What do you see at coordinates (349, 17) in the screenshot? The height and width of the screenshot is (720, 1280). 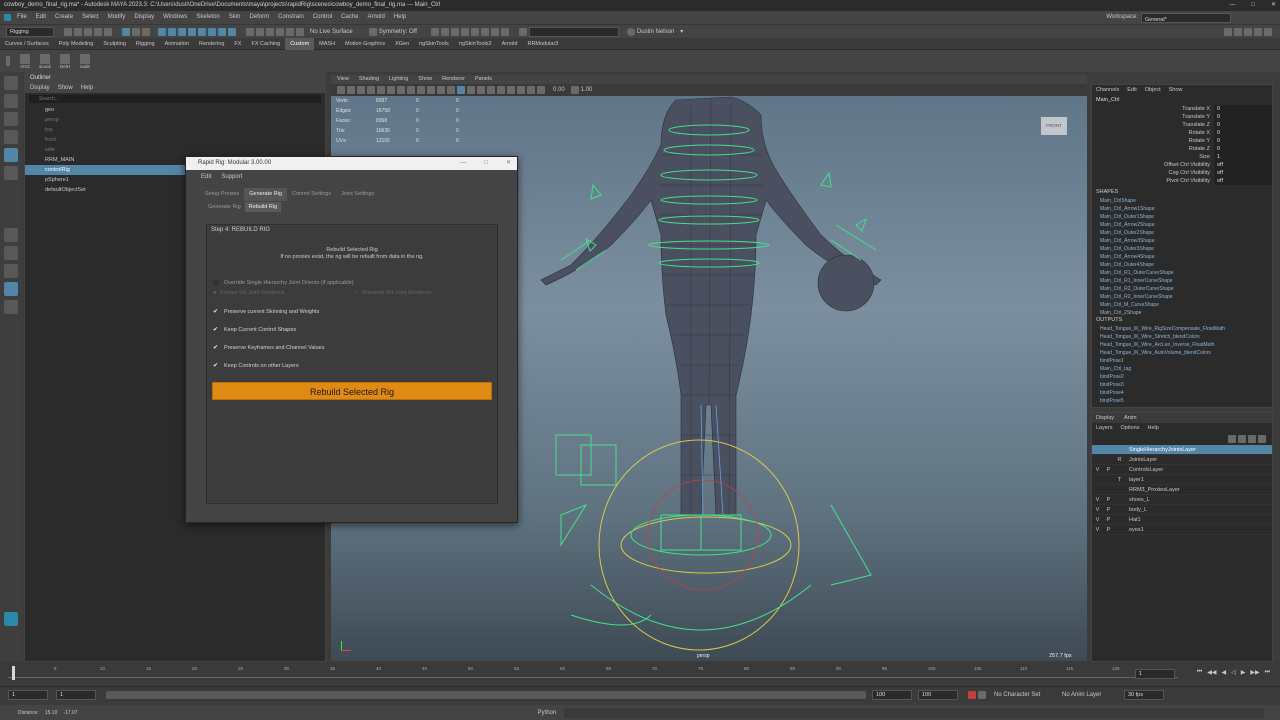 I see `menu-cache: Cache` at bounding box center [349, 17].